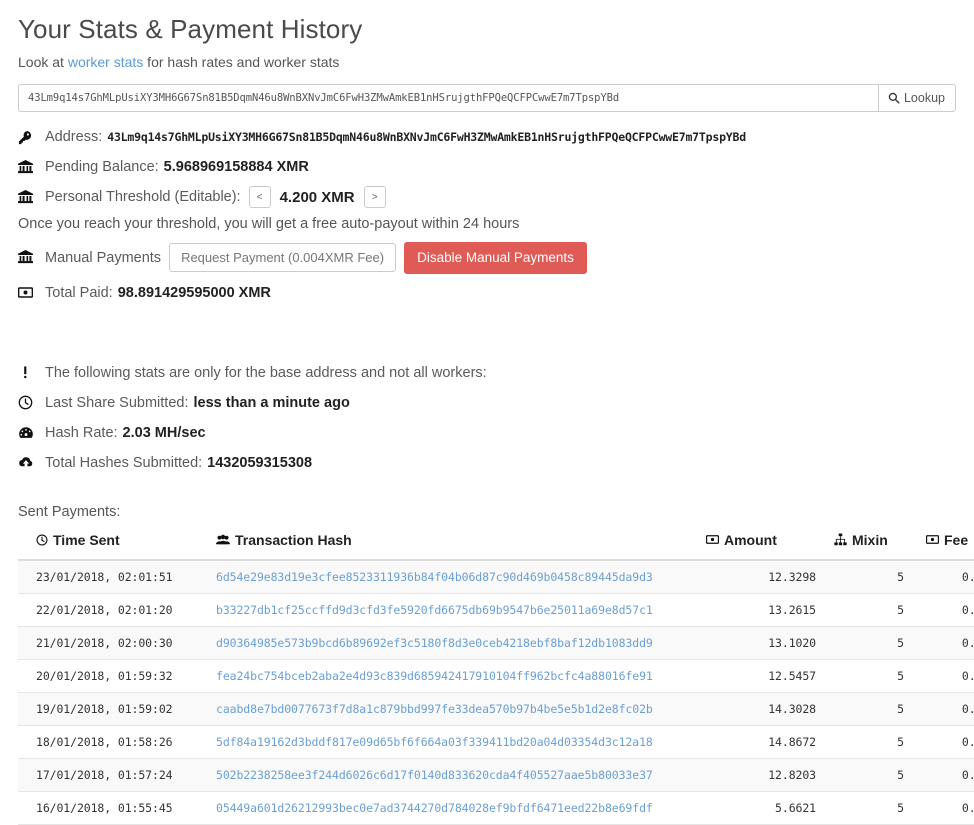 The image size is (974, 825). Describe the element at coordinates (770, 610) in the screenshot. I see `cell-amount: 13.2615` at that location.